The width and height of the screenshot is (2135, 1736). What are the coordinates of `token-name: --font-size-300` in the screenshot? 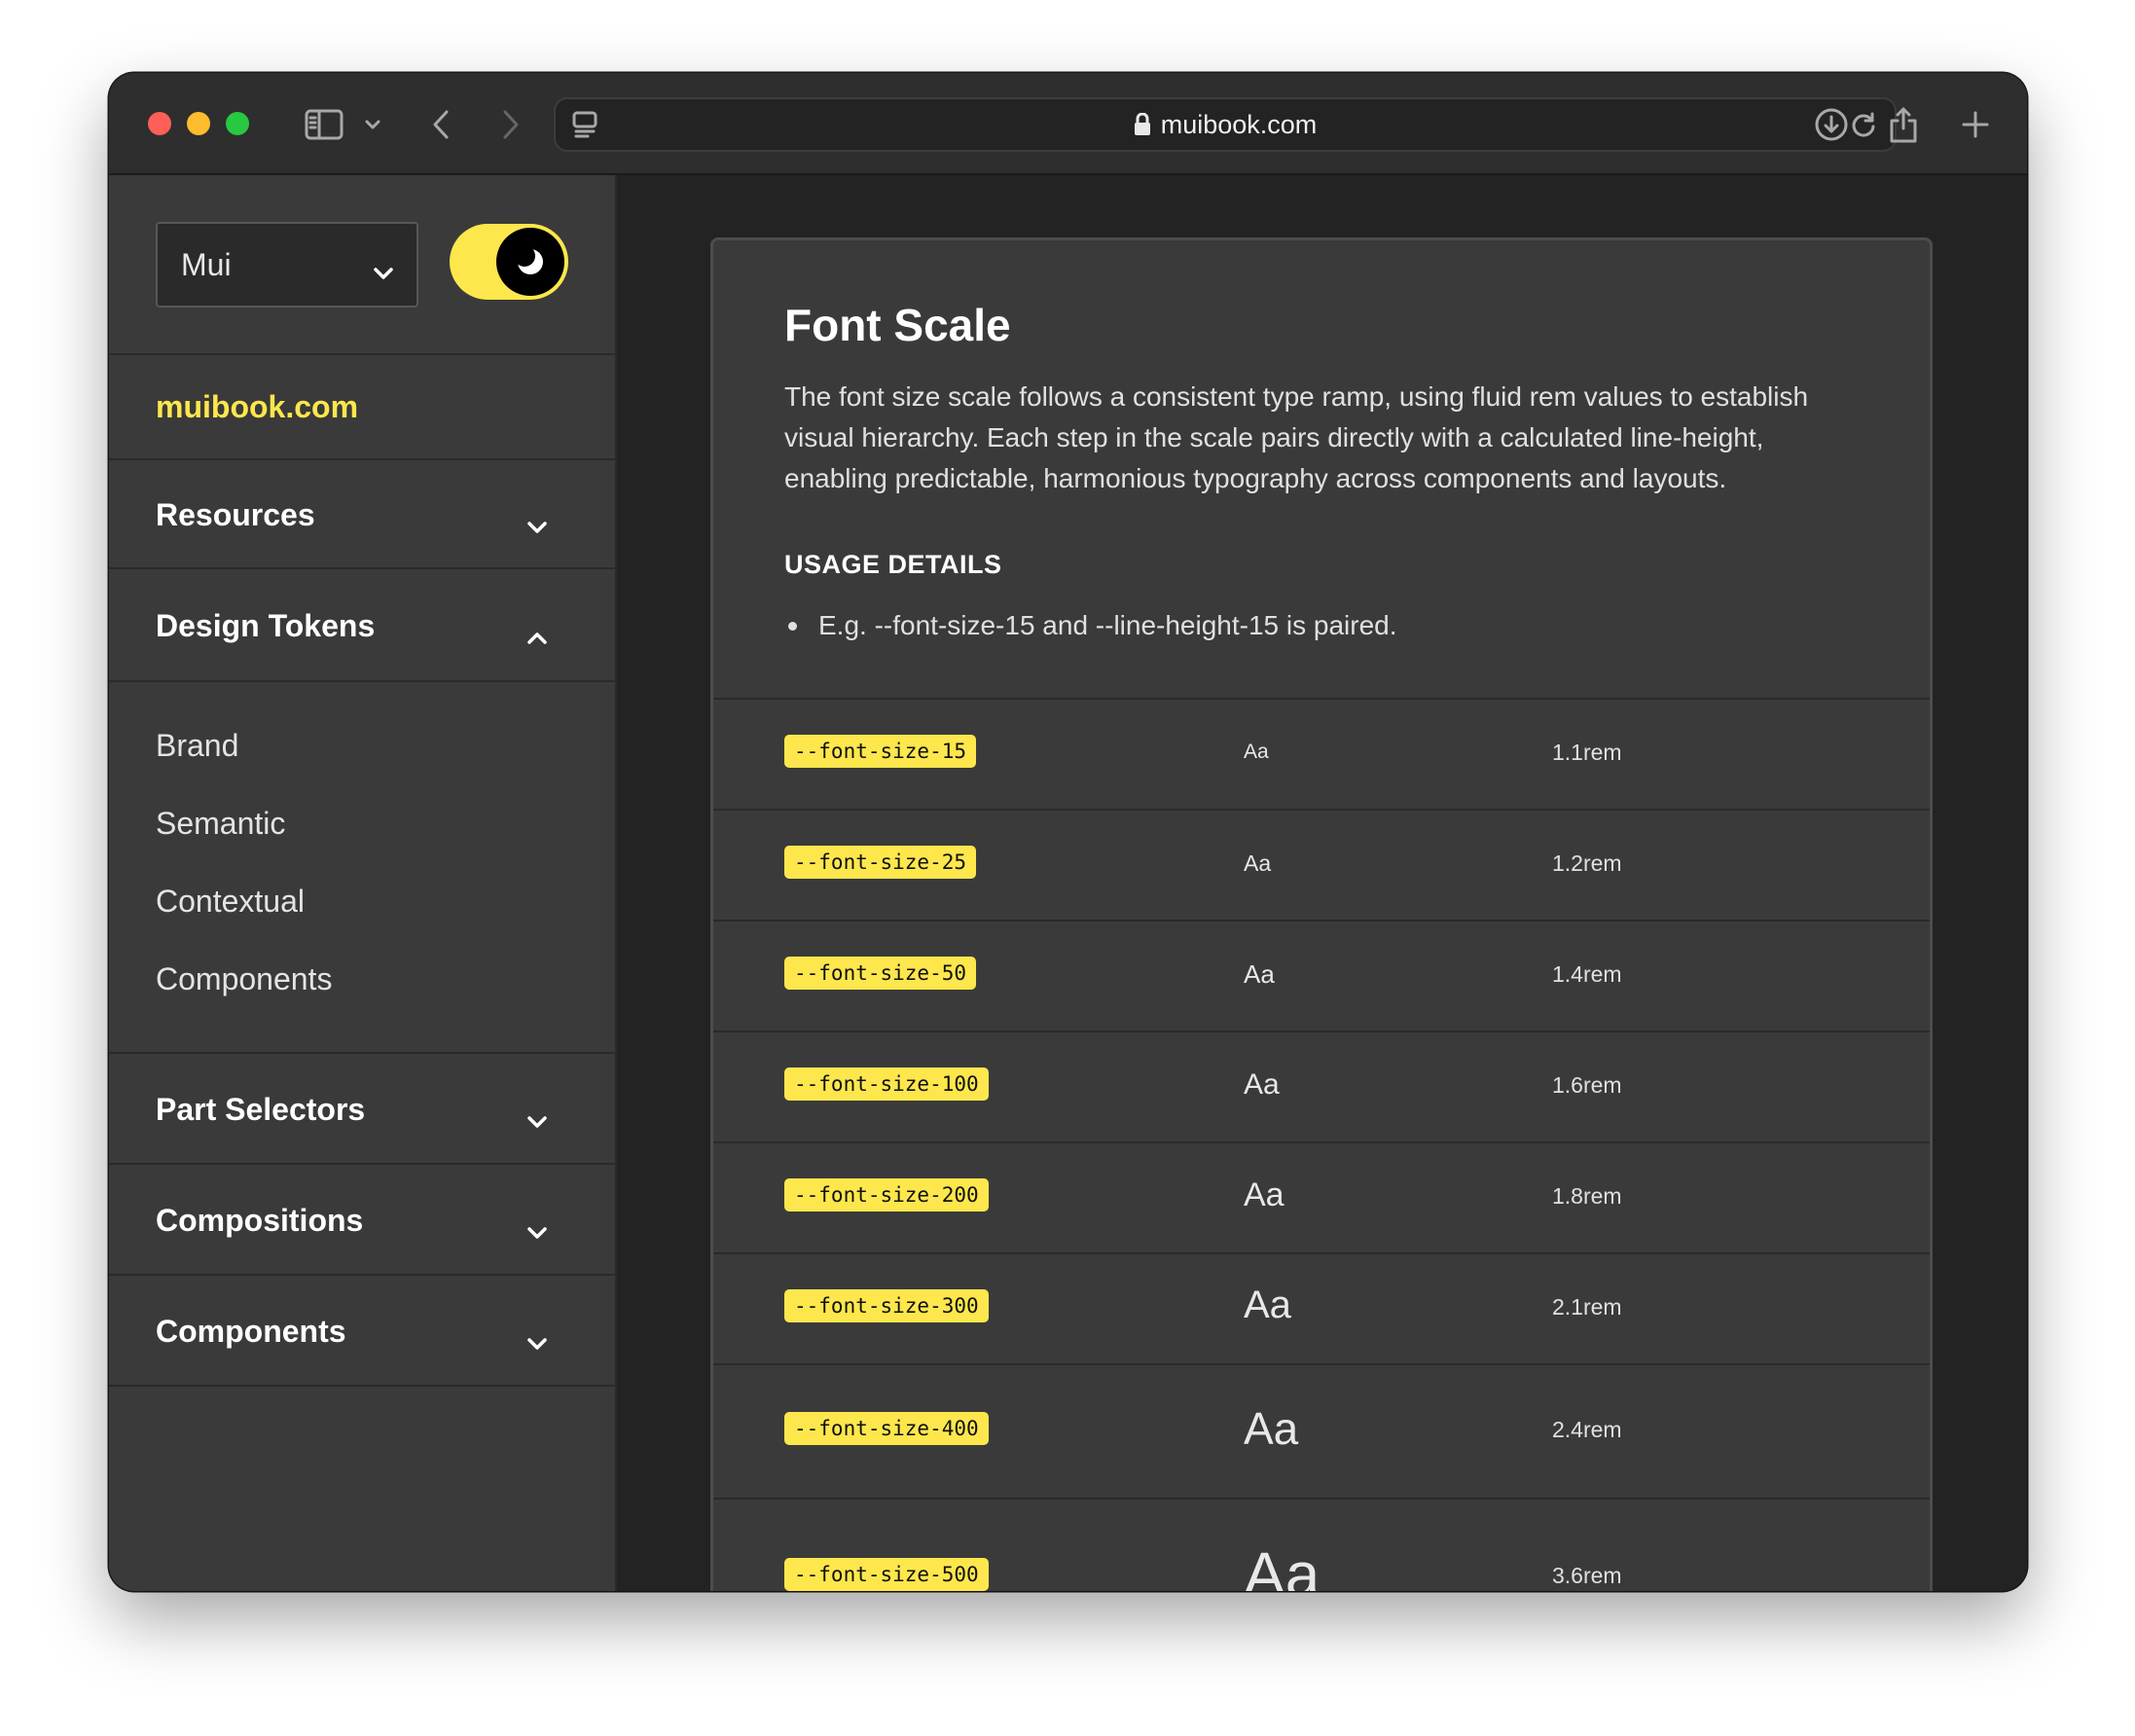 It's located at (886, 1306).